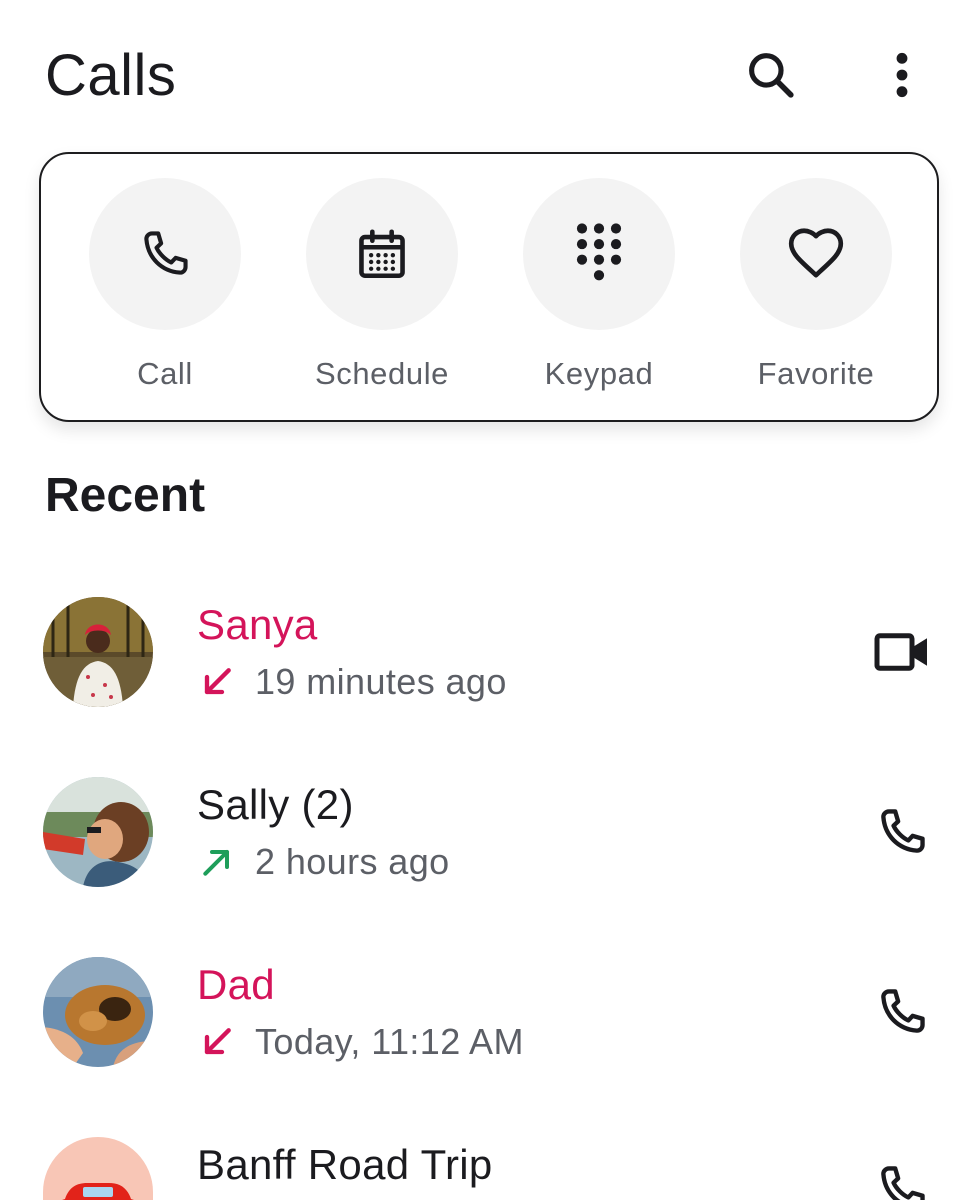 The height and width of the screenshot is (1200, 978). What do you see at coordinates (257, 624) in the screenshot?
I see `contact-name: Sanya` at bounding box center [257, 624].